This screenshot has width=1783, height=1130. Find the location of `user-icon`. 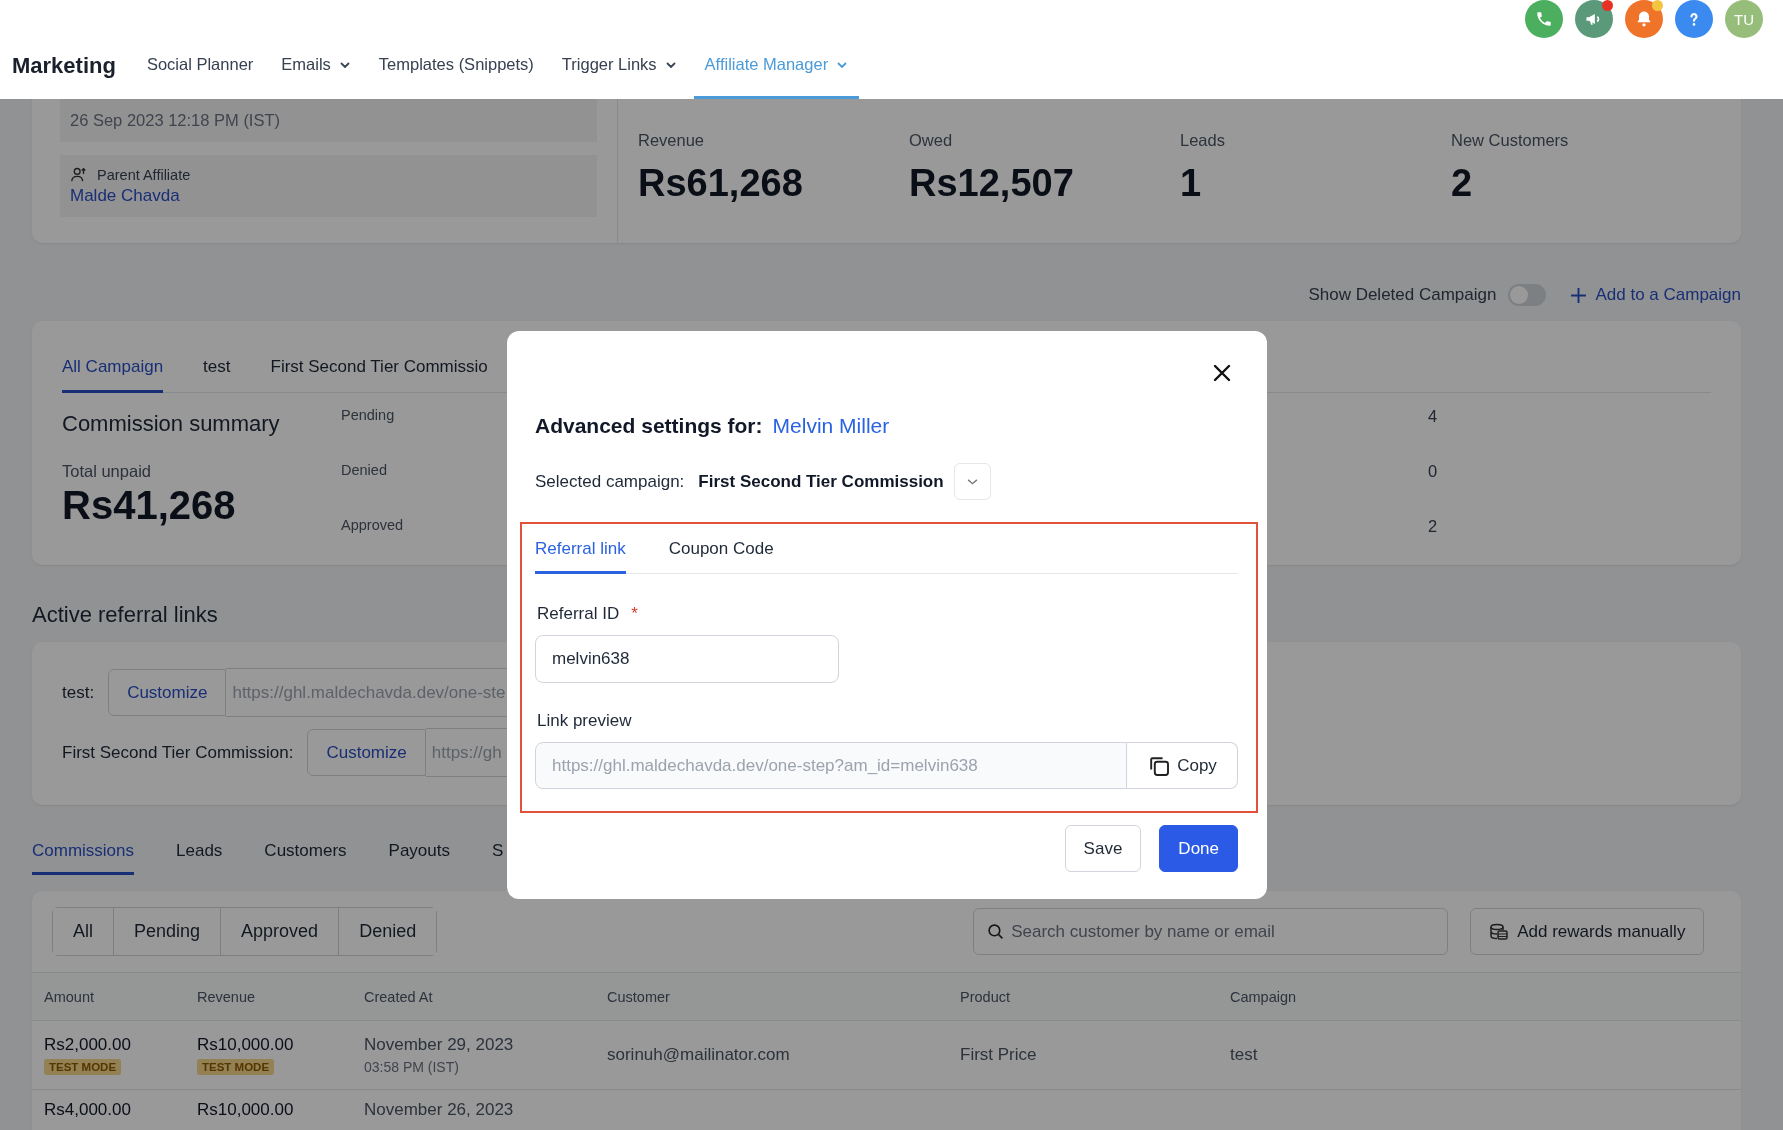

user-icon is located at coordinates (79, 175).